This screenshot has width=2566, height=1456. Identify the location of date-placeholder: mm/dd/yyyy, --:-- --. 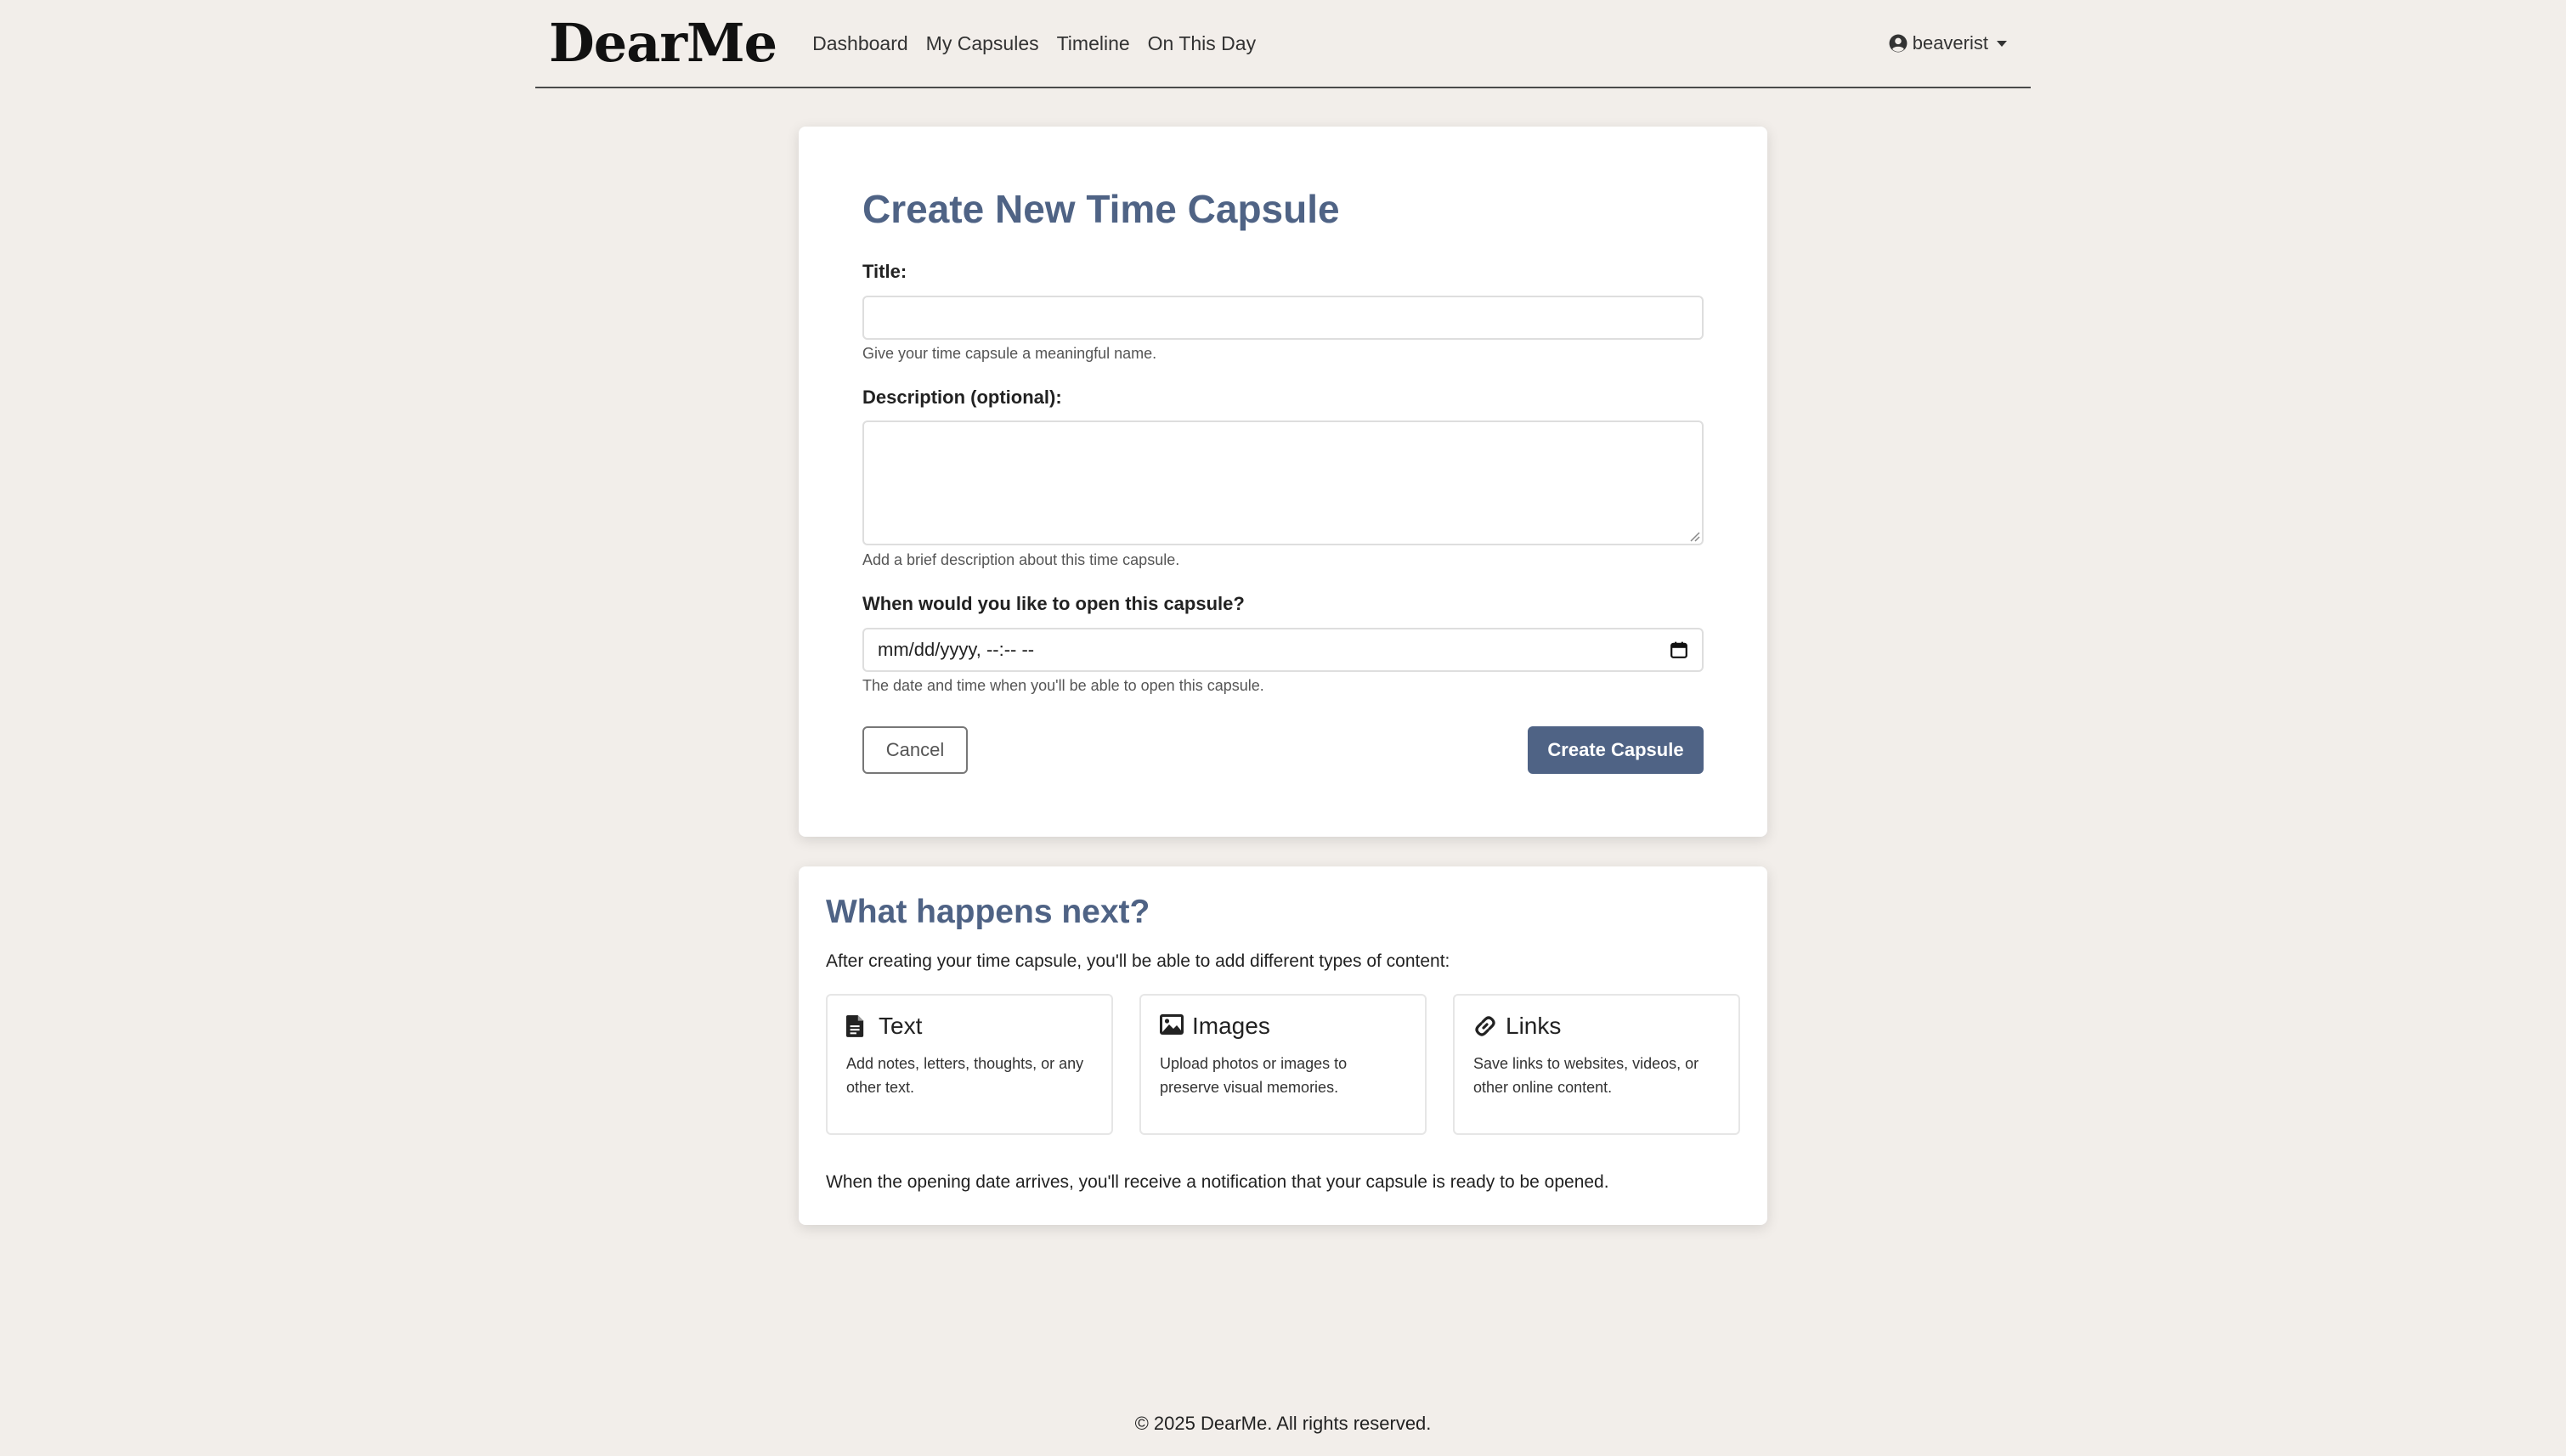
(957, 650).